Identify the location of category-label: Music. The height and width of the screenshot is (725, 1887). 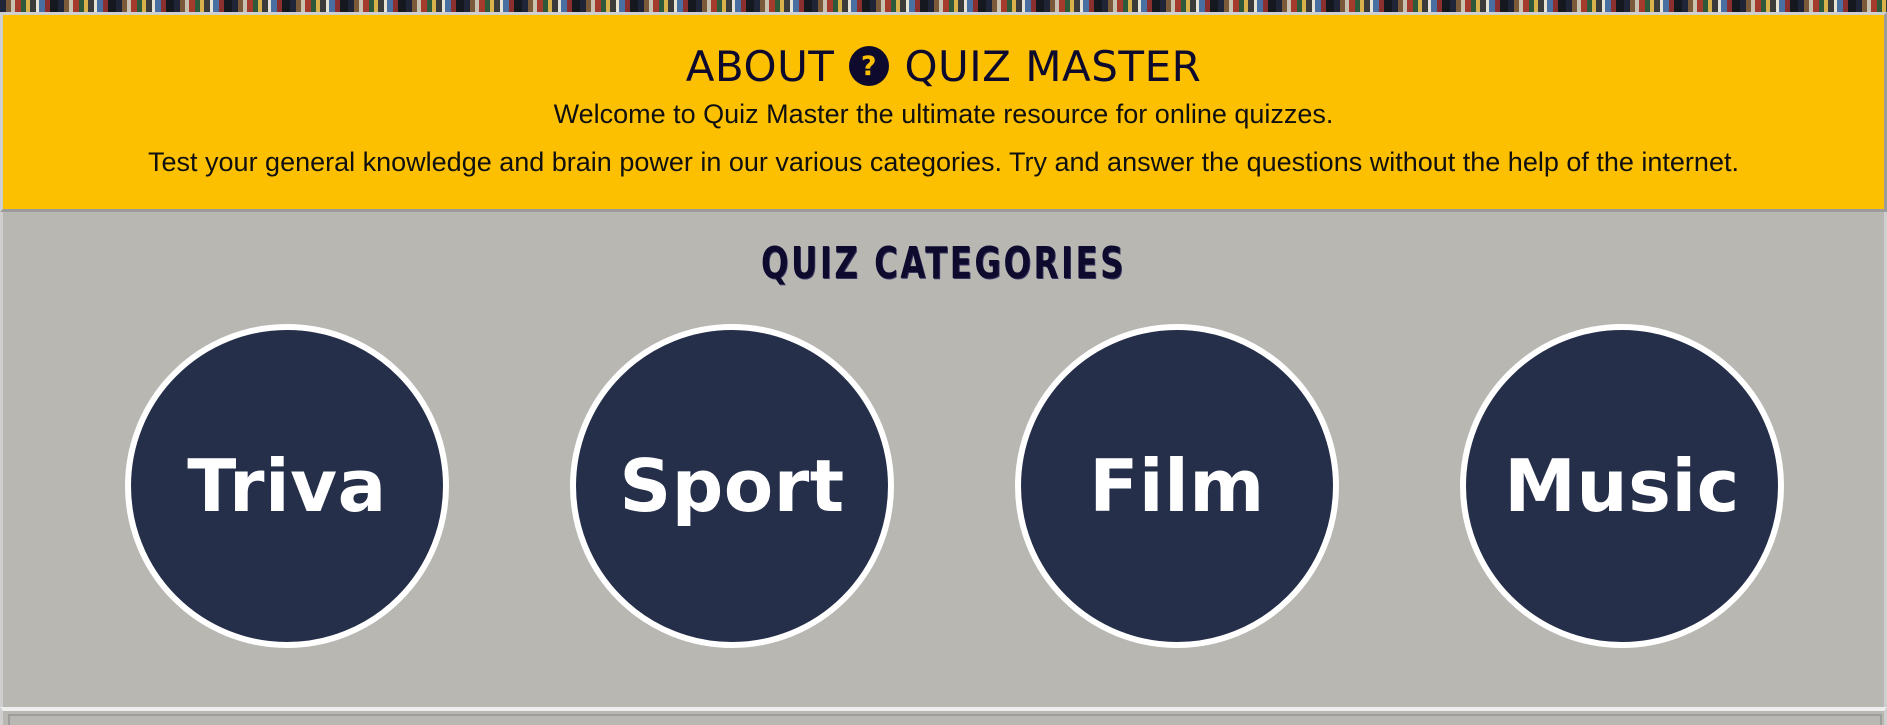
(1622, 486).